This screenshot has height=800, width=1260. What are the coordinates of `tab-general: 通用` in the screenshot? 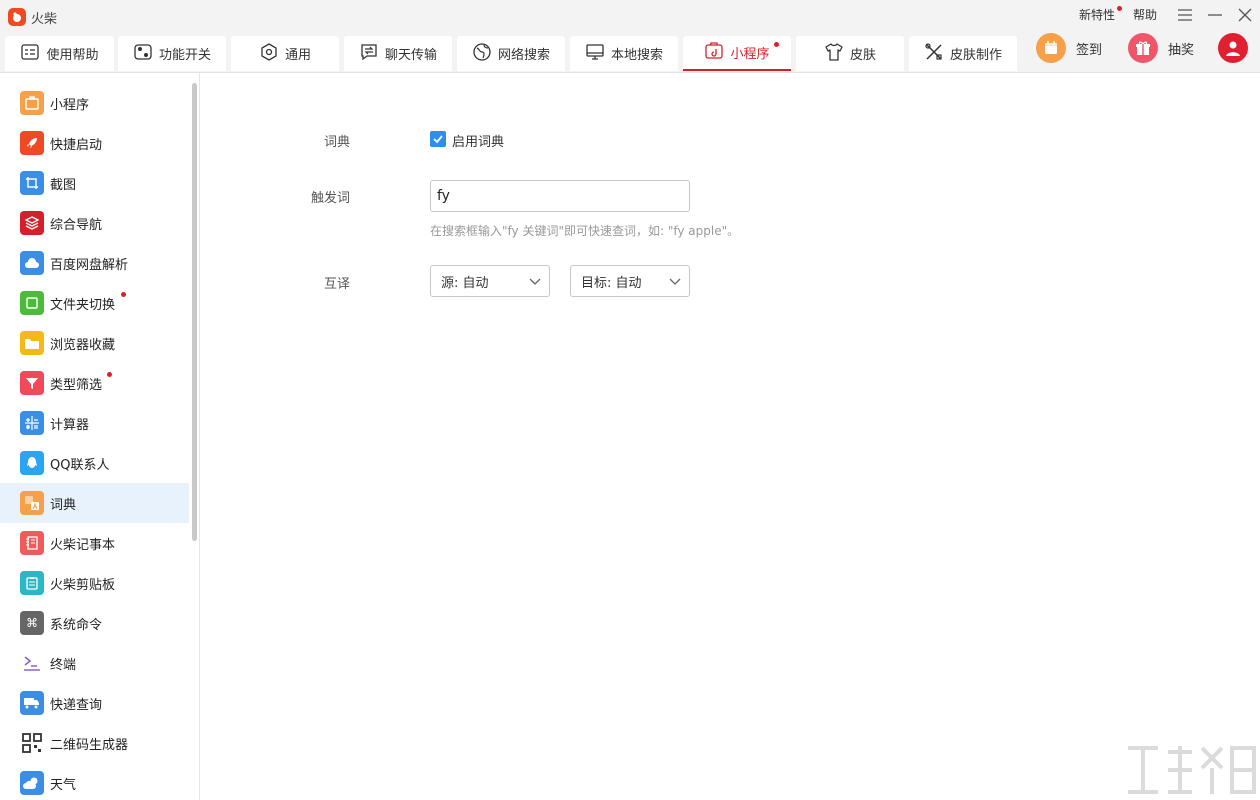 It's located at (285, 53).